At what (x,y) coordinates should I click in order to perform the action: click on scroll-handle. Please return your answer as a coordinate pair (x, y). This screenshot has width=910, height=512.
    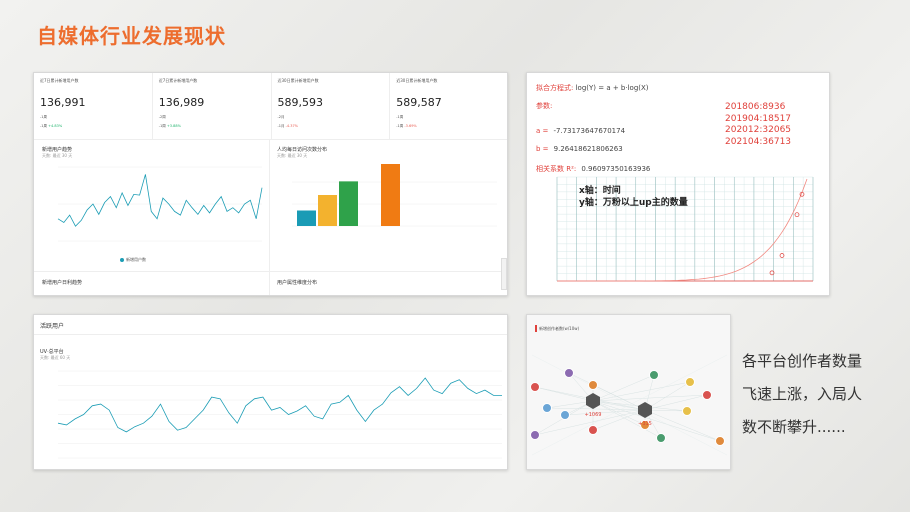
    Looking at the image, I should click on (504, 274).